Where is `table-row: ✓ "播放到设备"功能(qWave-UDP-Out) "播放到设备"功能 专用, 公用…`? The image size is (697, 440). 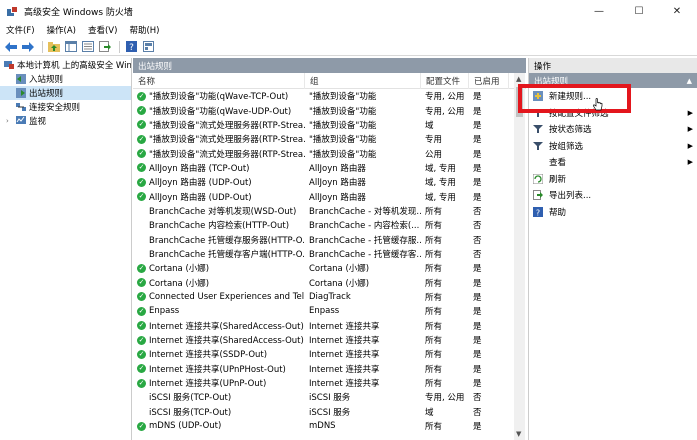 table-row: ✓ "播放到设备"功能(qWave-UDP-Out) "播放到设备"功能 专用, 公用… is located at coordinates (329, 110).